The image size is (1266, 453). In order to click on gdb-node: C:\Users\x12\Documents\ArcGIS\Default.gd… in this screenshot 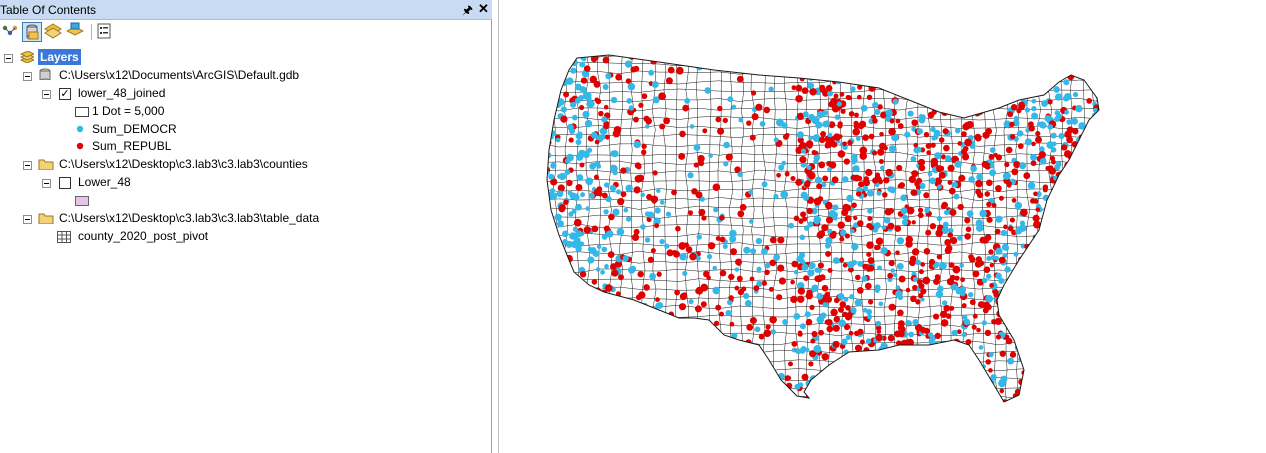, I will do `click(240, 76)`.